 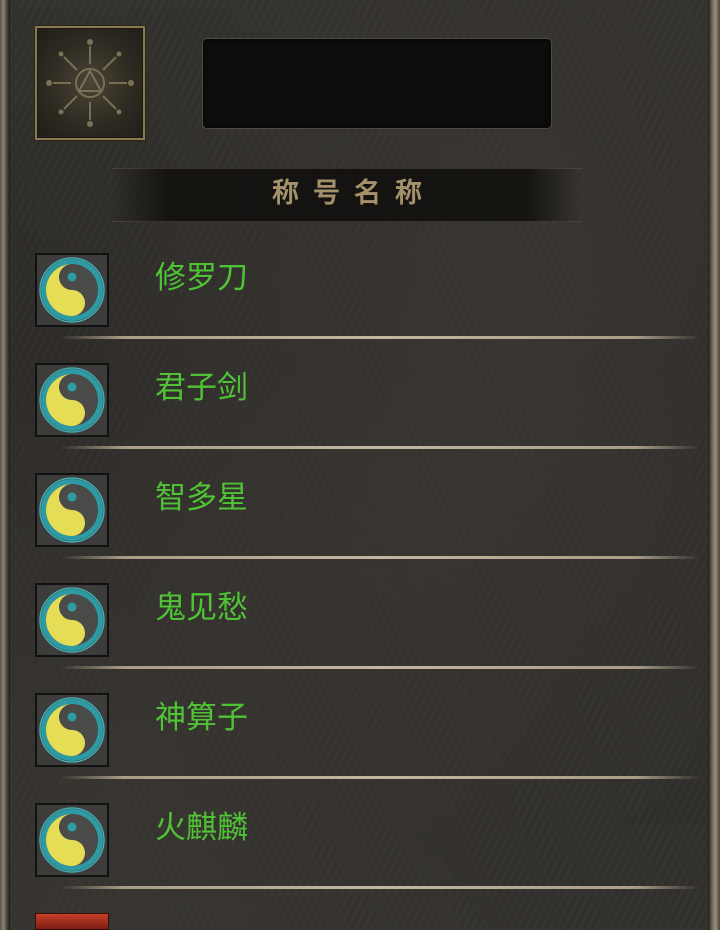 I want to click on title-label: 智多星, so click(x=201, y=498).